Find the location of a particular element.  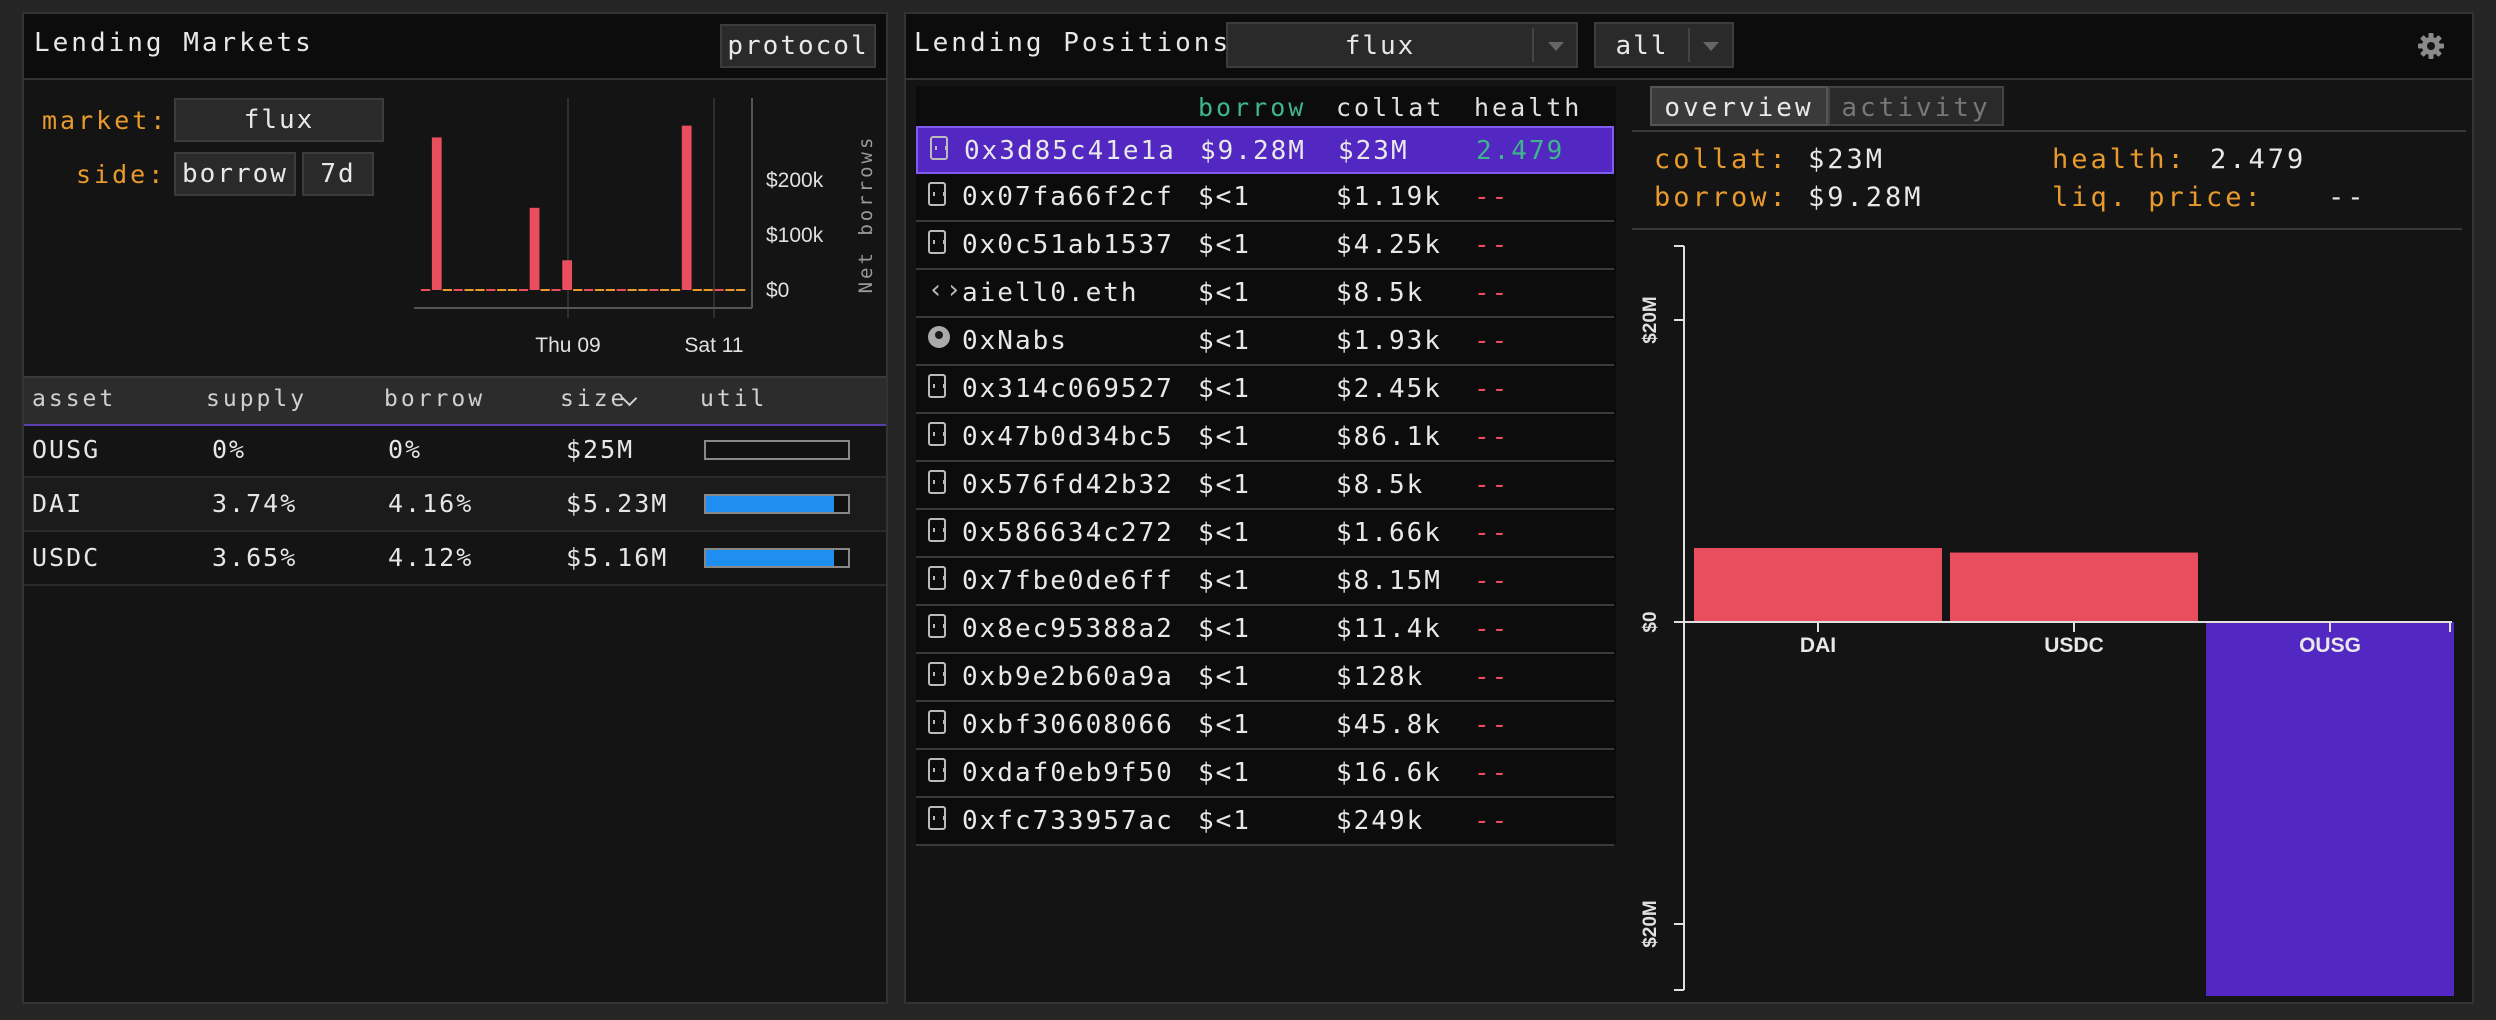

positions-table-header: borrow collat health is located at coordinates (1266, 106).